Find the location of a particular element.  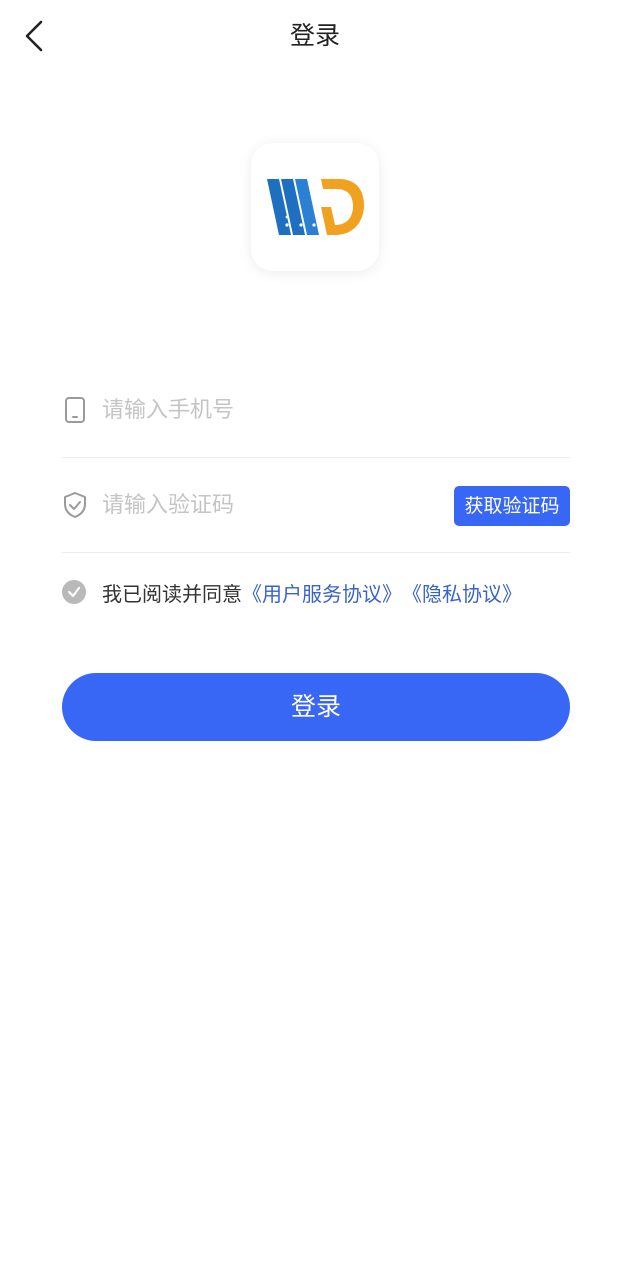

page-title: 登录 is located at coordinates (314, 35).